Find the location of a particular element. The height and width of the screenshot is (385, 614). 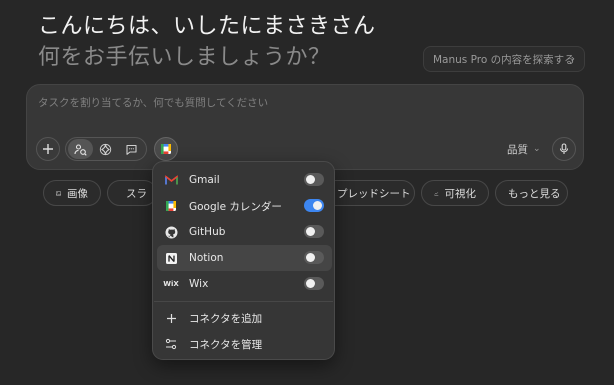

chip-image: 画像 is located at coordinates (72, 193).